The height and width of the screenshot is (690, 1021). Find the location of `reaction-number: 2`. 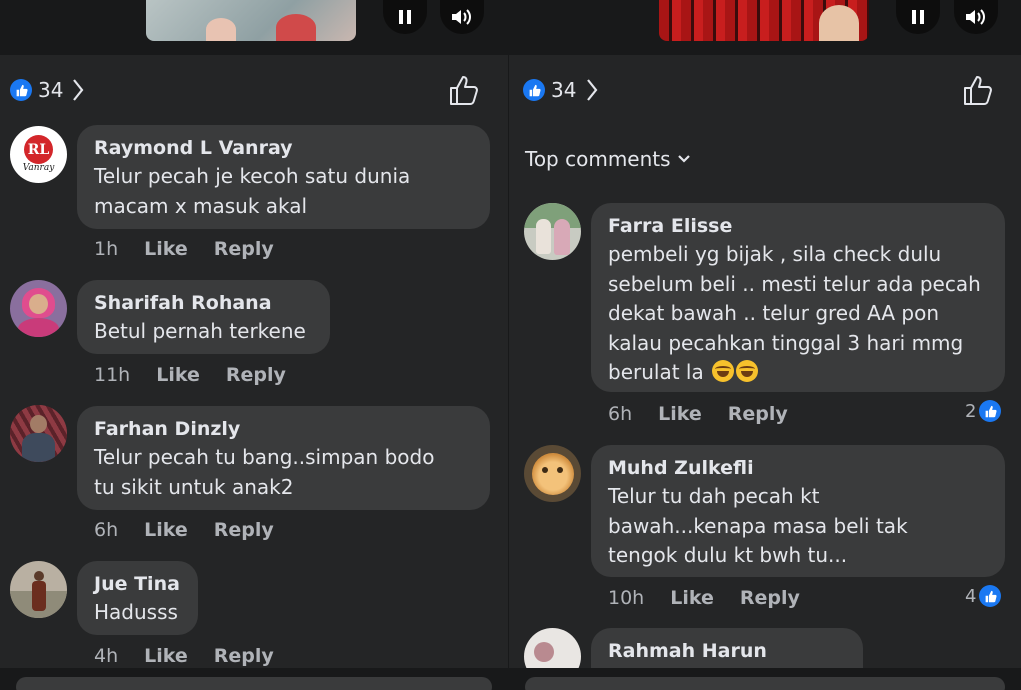

reaction-number: 2 is located at coordinates (971, 411).